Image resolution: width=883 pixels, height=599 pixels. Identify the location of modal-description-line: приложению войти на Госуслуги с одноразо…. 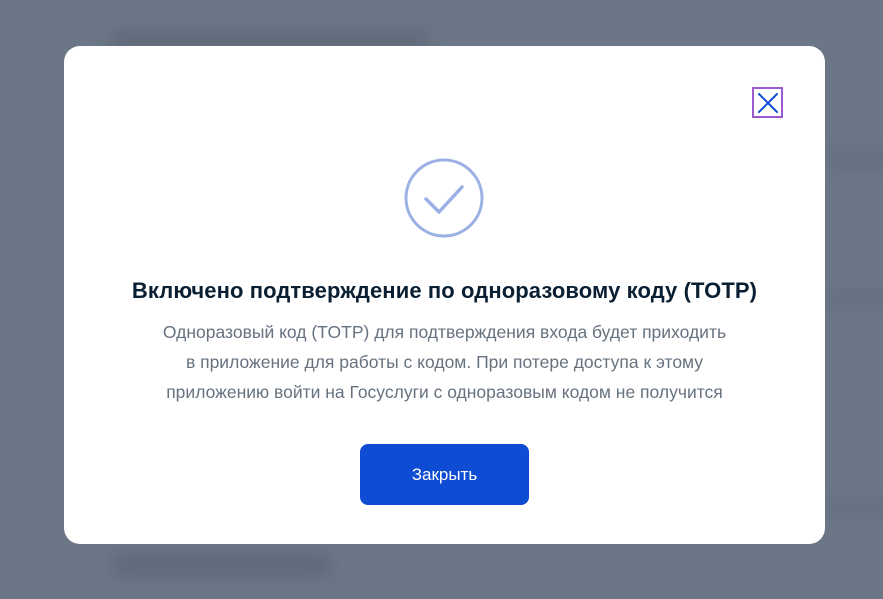
(444, 392).